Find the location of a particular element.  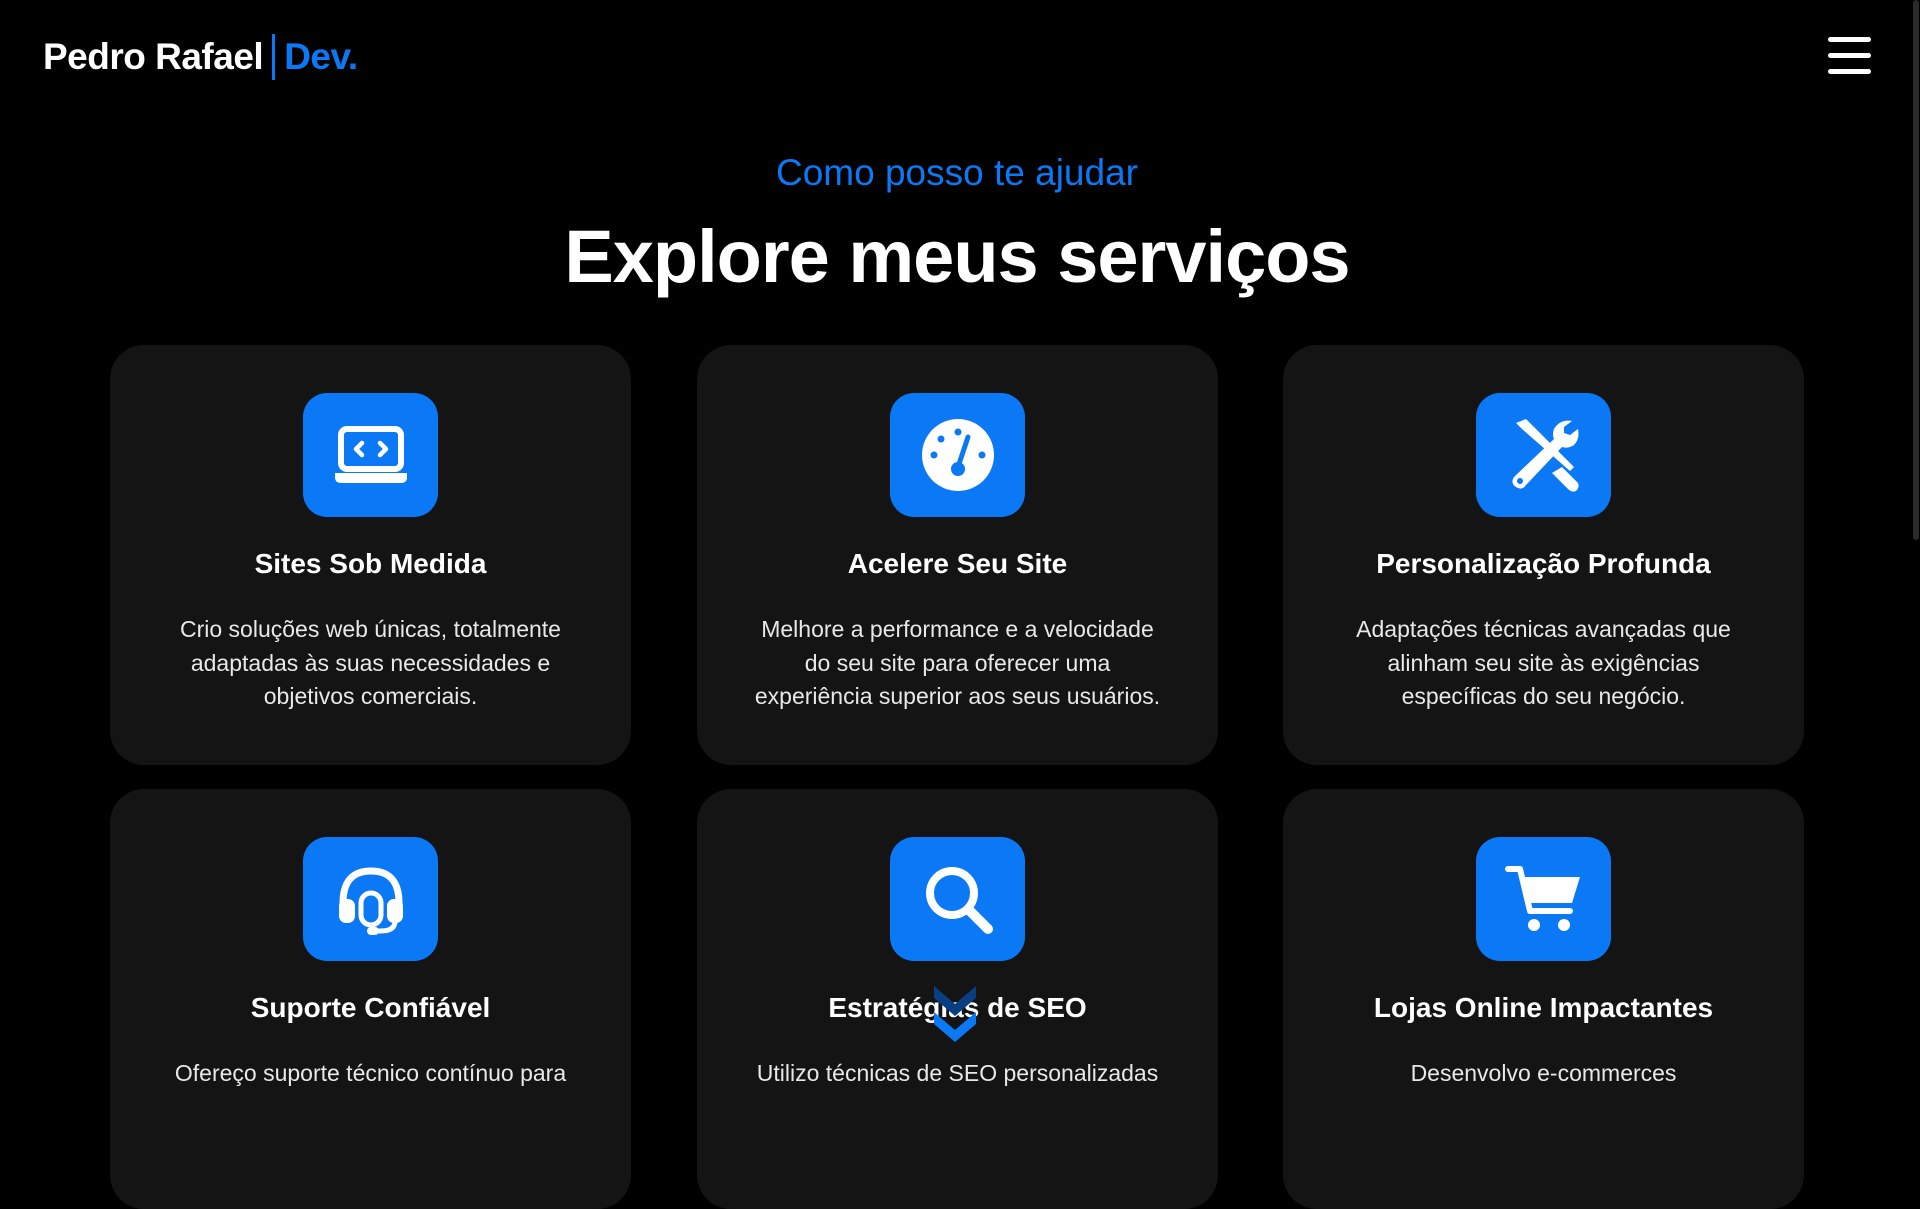

service-title: Sites Sob Medida is located at coordinates (370, 563).